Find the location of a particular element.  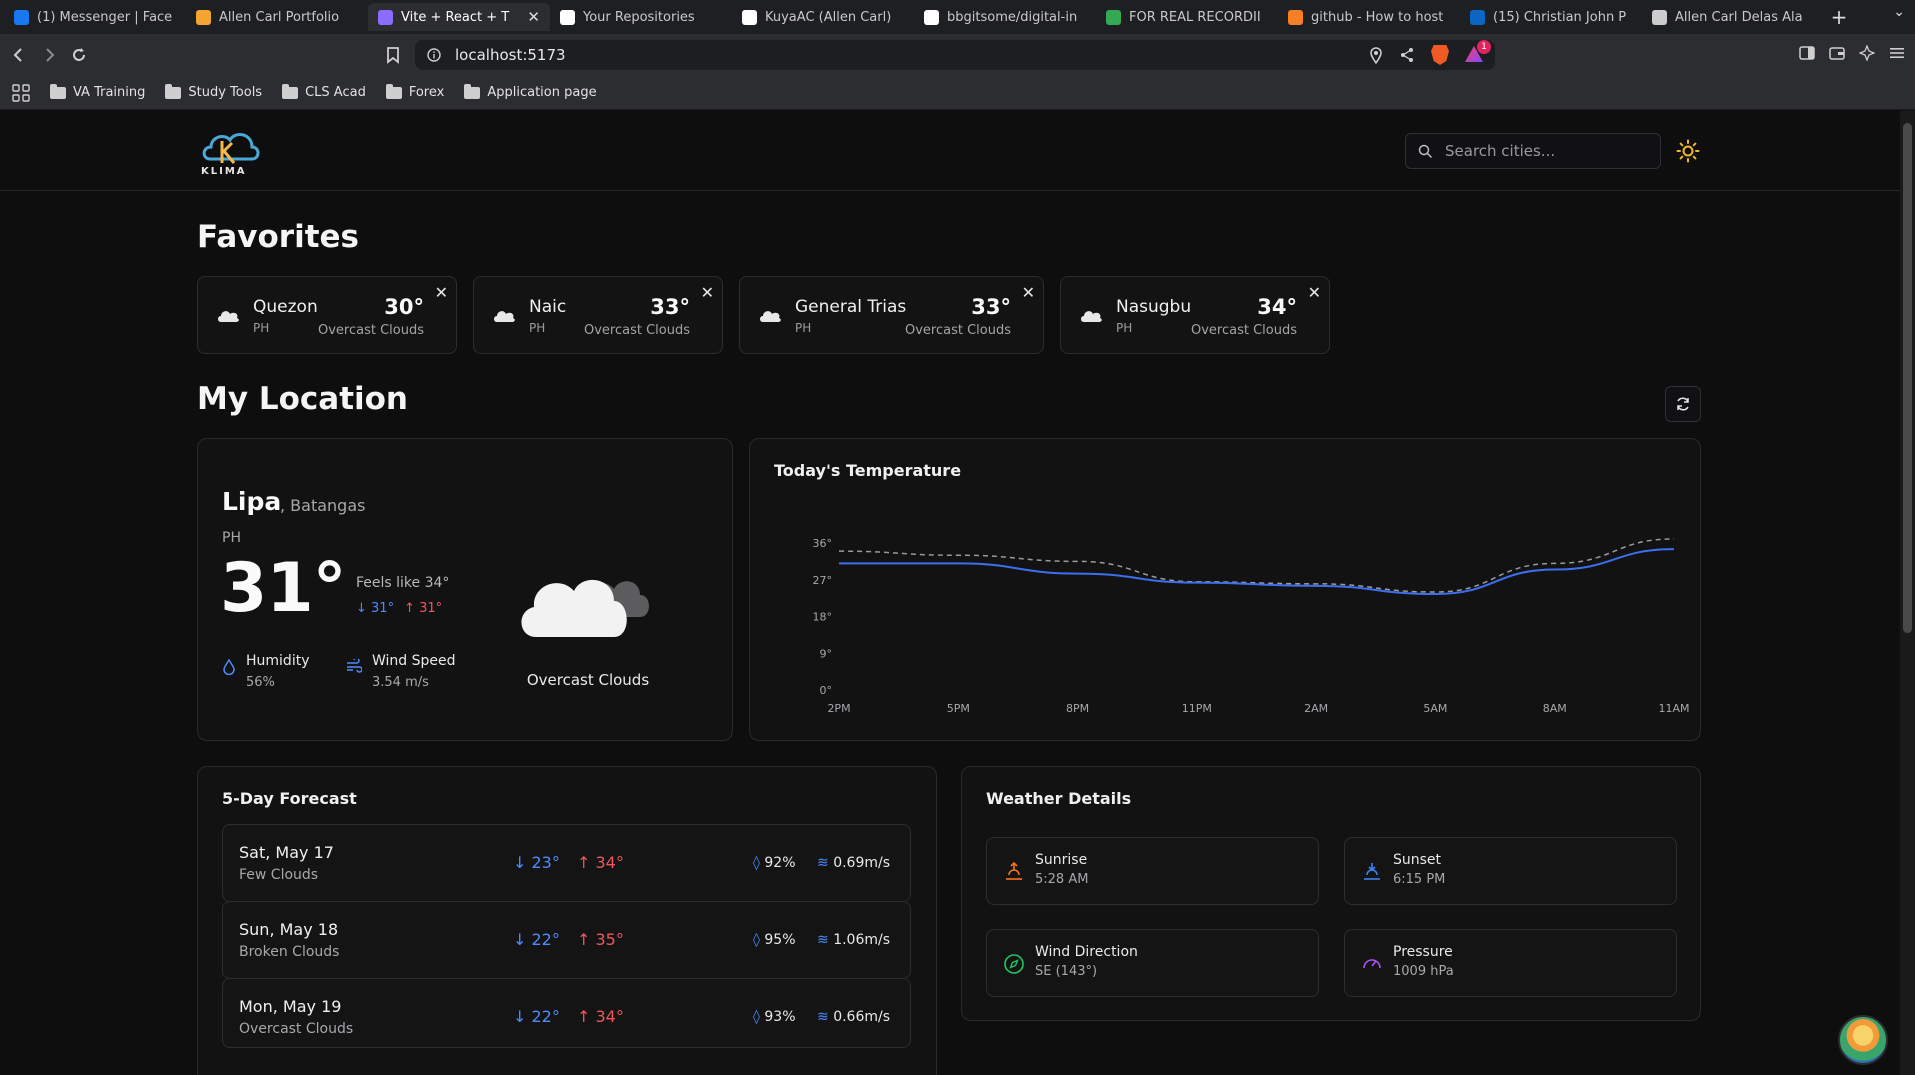

reload-icon is located at coordinates (79, 54).